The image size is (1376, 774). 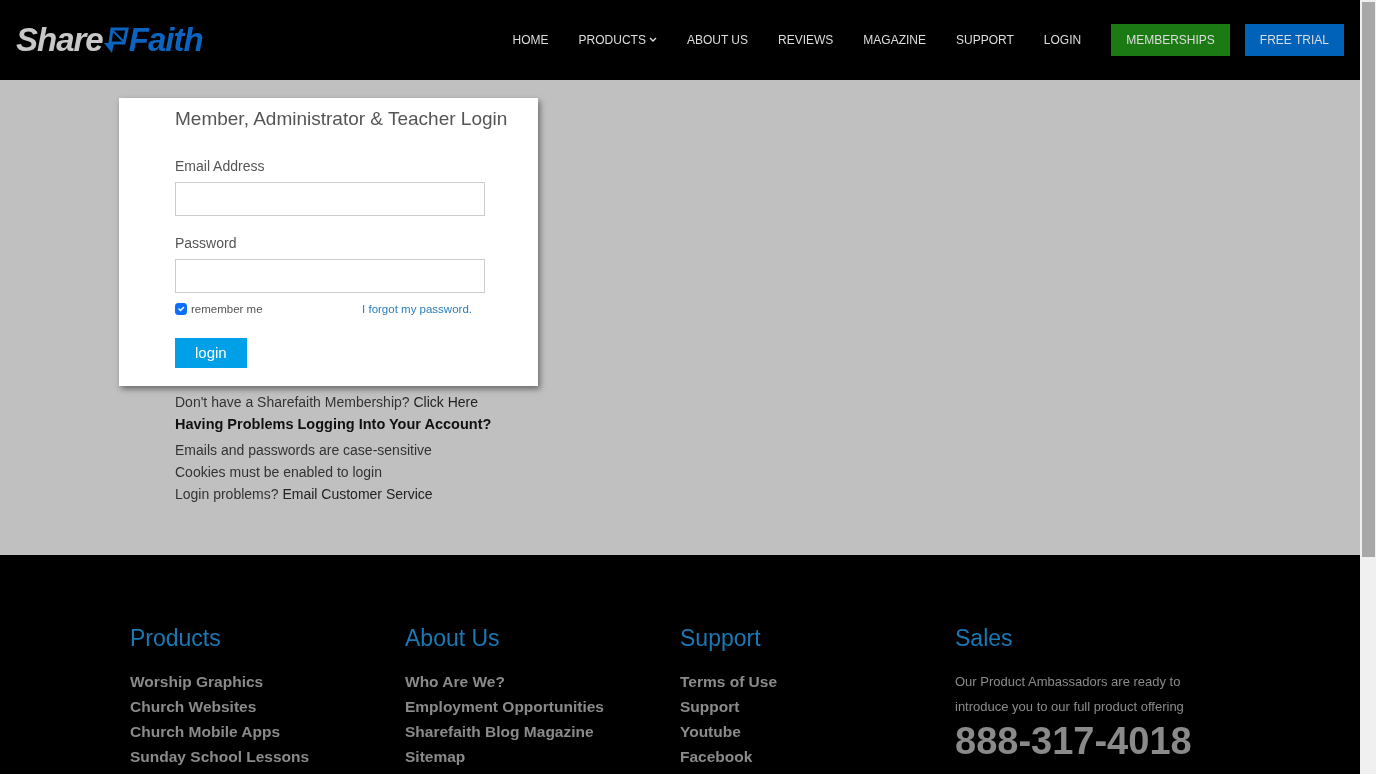 I want to click on scrollbar, so click(x=1368, y=387).